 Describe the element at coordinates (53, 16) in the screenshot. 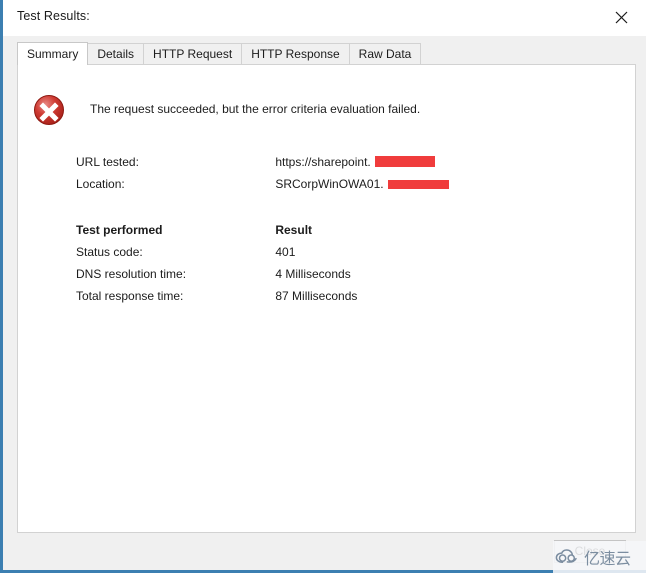

I see `dialog-title: Test Results:` at that location.